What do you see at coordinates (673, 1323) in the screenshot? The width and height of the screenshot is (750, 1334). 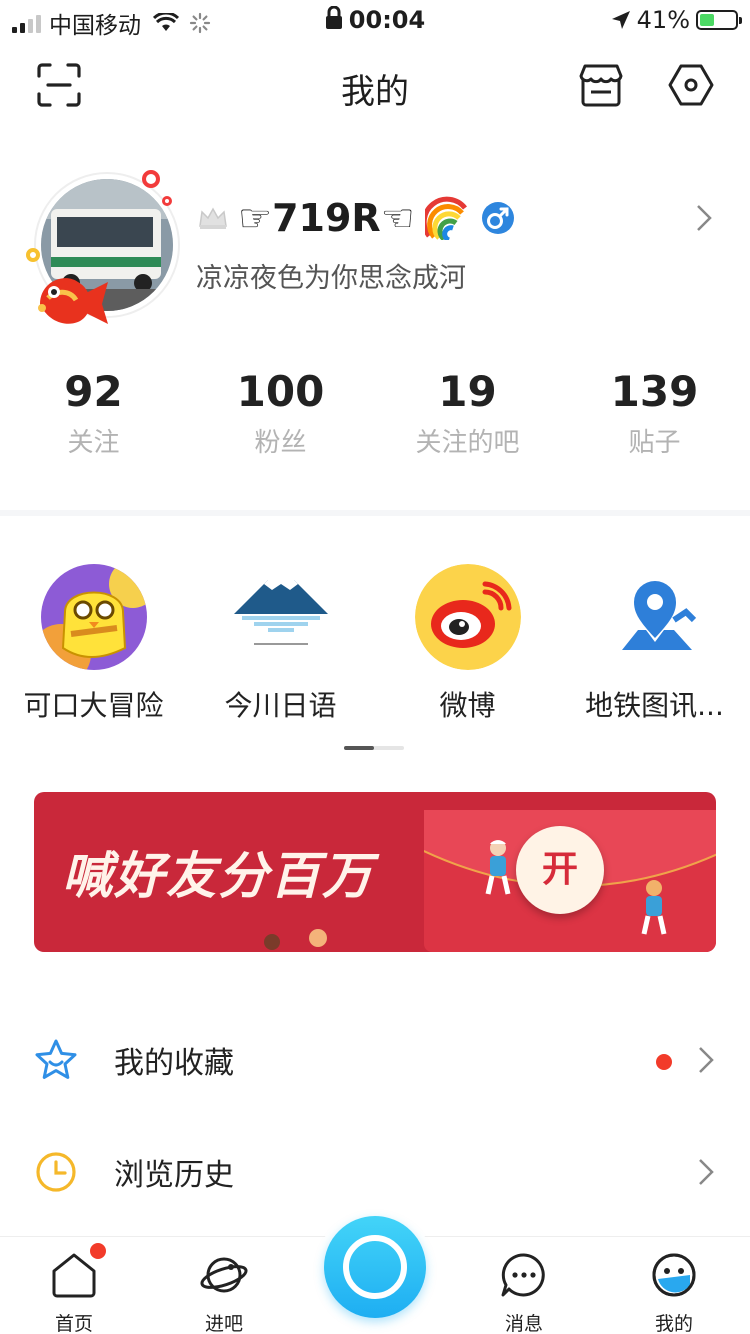 I see `tab-label: 我的` at bounding box center [673, 1323].